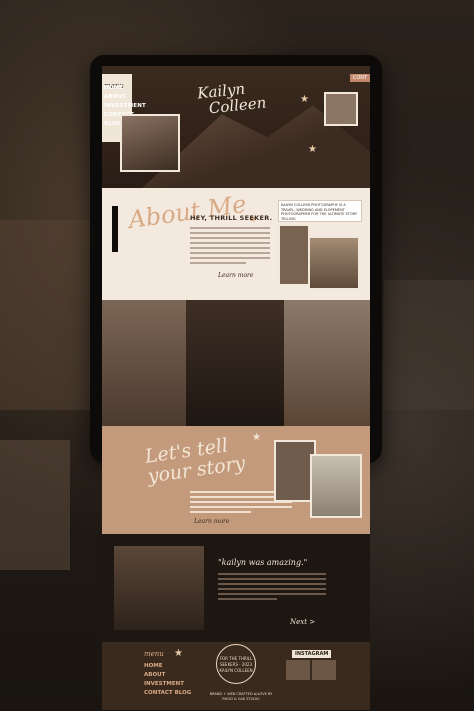  I want to click on hero-small-photo, so click(341, 109).